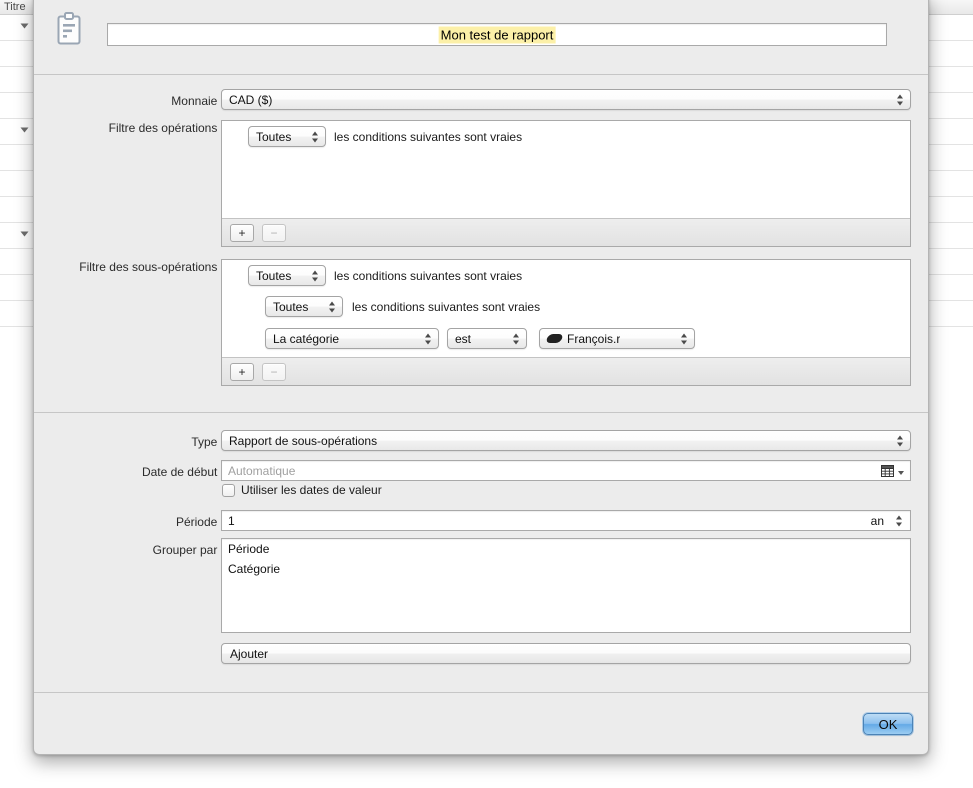 This screenshot has height=788, width=973. I want to click on period-field: 1 an, so click(566, 520).